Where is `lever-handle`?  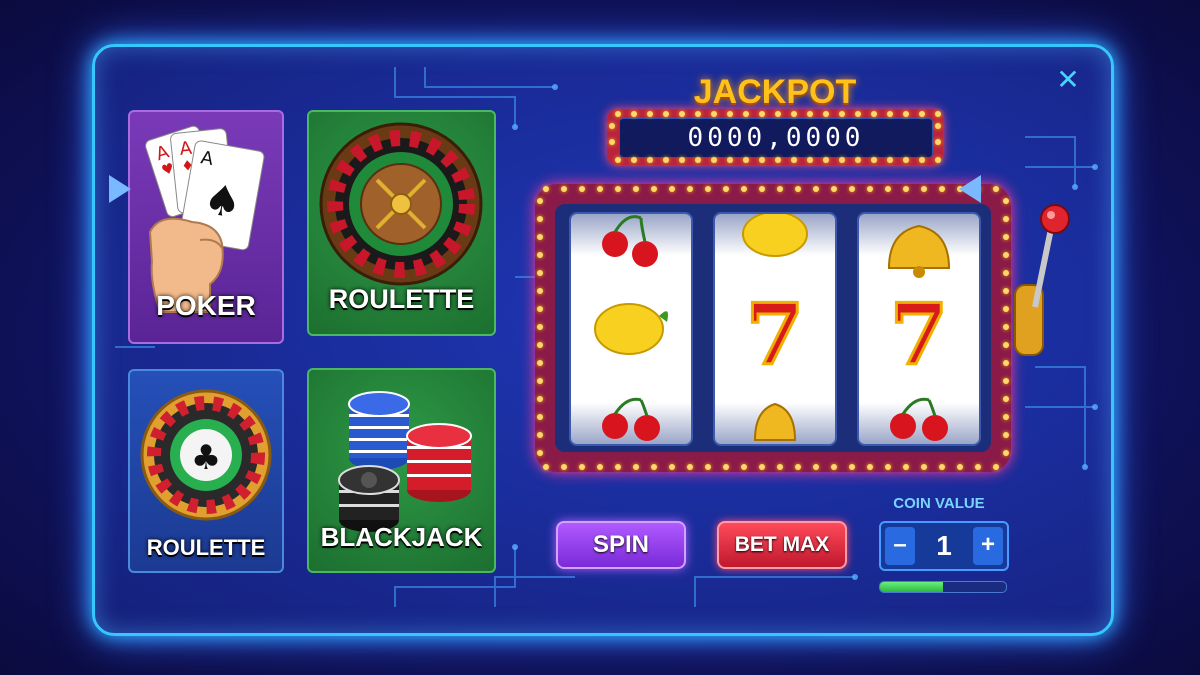
lever-handle is located at coordinates (1047, 287).